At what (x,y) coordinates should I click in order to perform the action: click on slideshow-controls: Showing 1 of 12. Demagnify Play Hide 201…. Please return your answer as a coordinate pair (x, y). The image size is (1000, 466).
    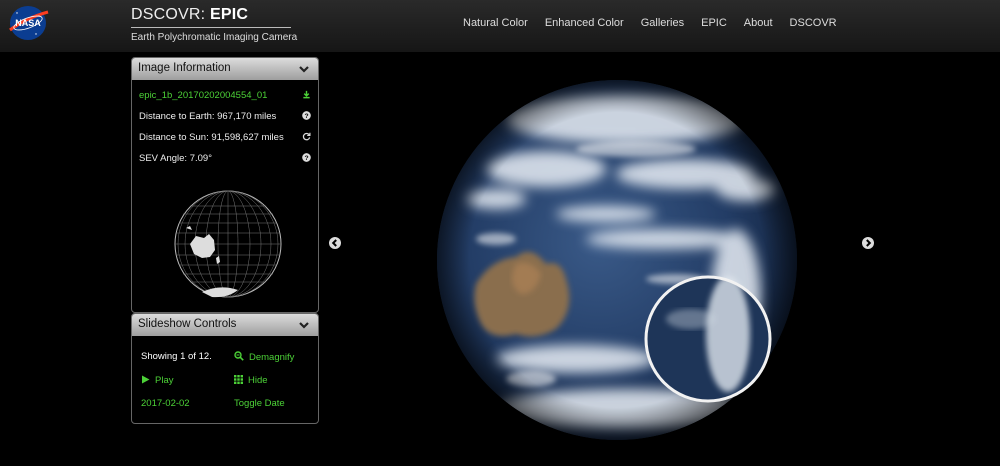
    Looking at the image, I should click on (225, 379).